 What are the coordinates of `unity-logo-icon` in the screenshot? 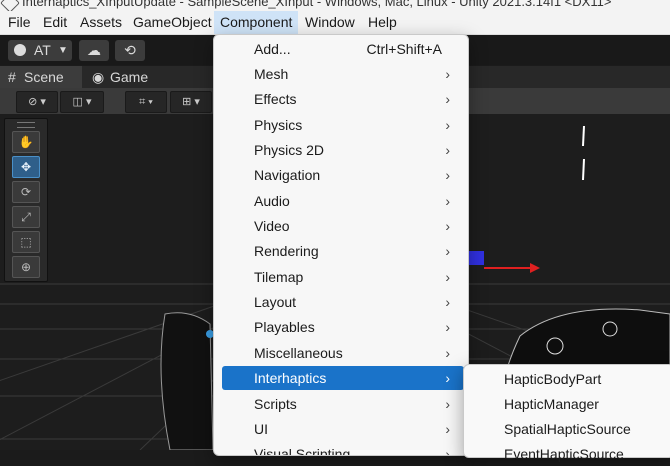 It's located at (10, 5).